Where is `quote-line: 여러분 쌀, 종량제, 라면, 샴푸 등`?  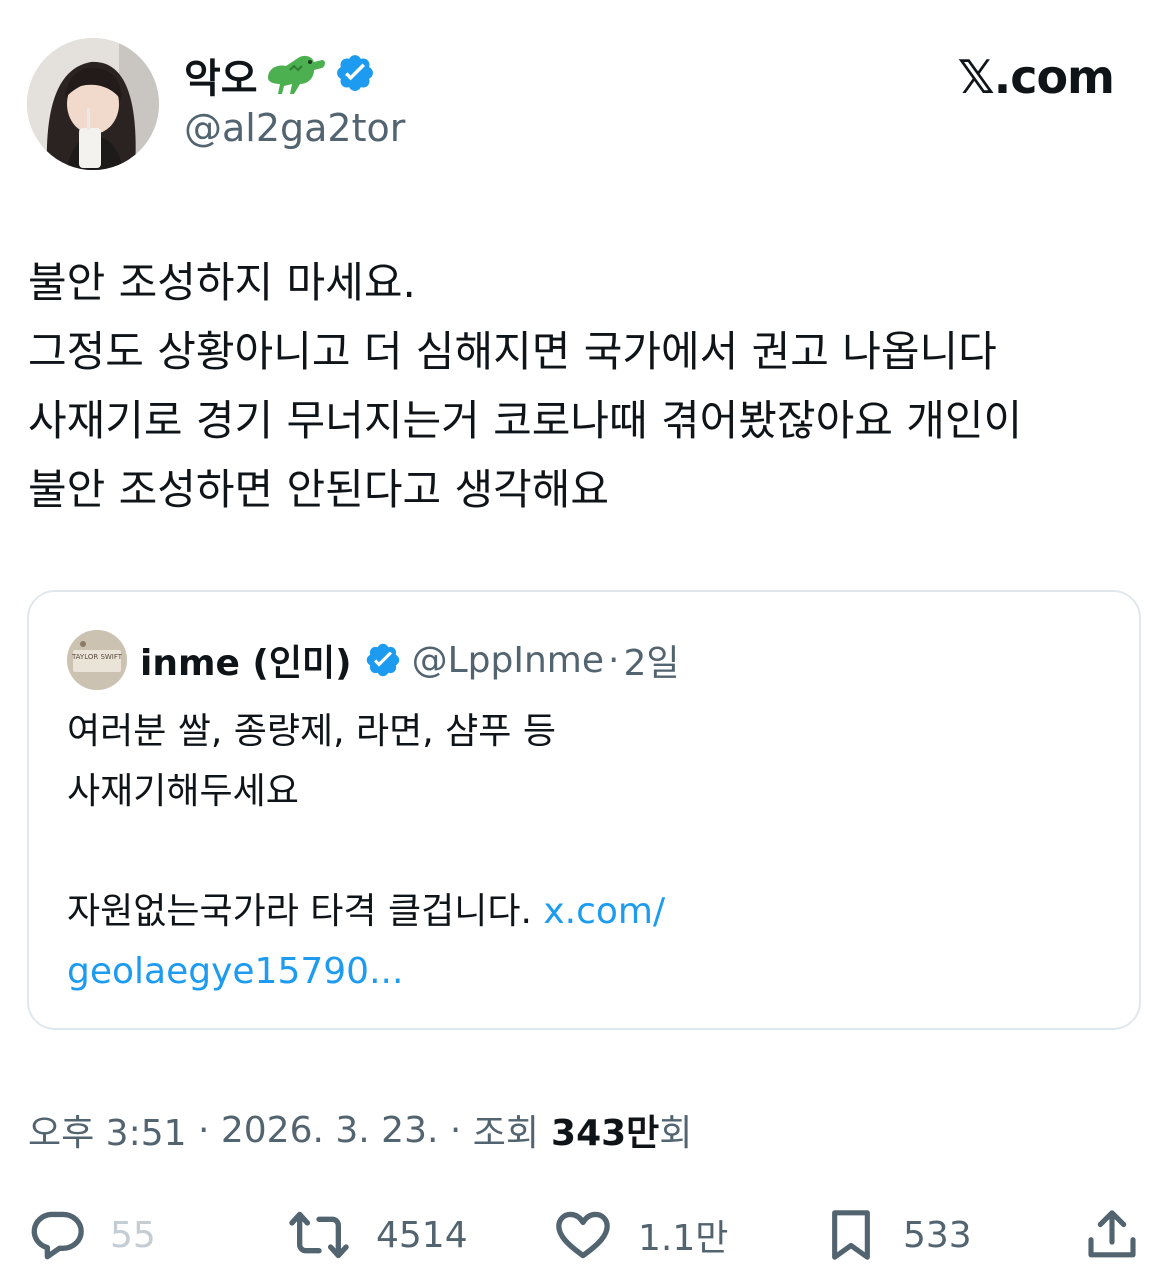
quote-line: 여러분 쌀, 종량제, 라면, 샴푸 등 is located at coordinates (311, 731).